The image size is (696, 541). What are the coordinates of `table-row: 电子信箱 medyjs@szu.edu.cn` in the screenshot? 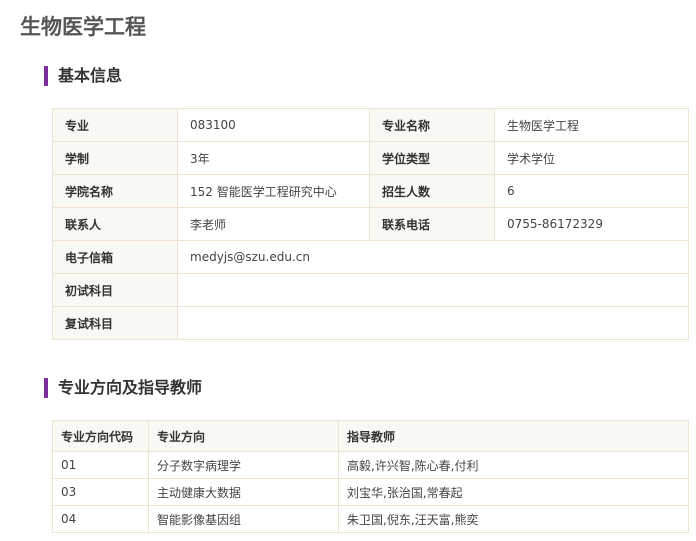 It's located at (370, 257).